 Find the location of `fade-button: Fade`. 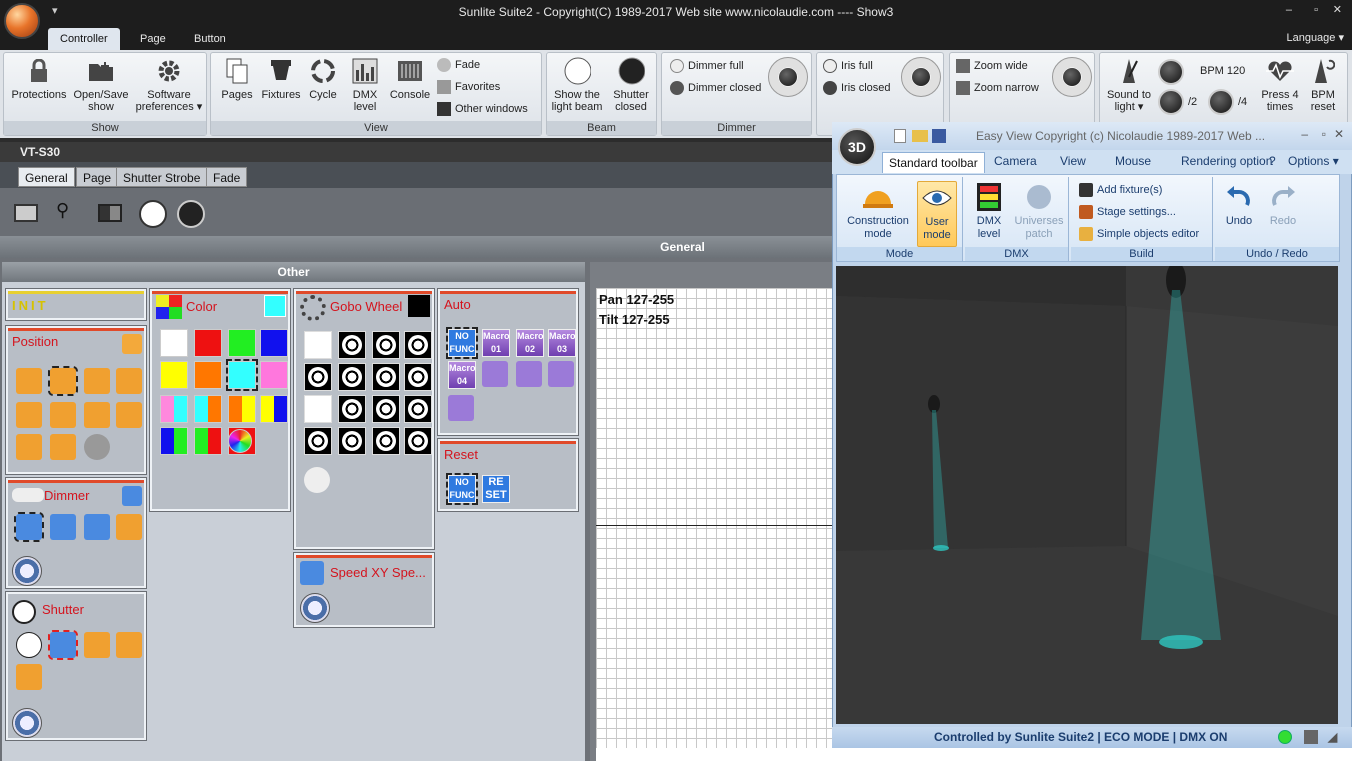

fade-button: Fade is located at coordinates (458, 65).